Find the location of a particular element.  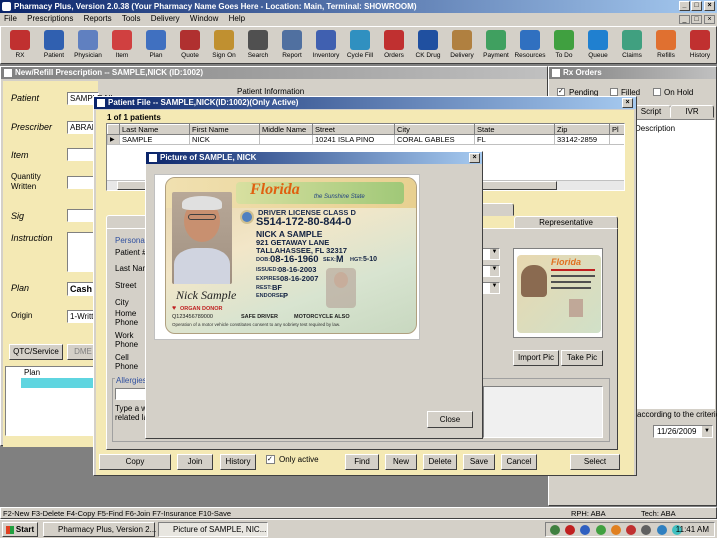

rx-orders-list: Description is located at coordinates (673, 264).